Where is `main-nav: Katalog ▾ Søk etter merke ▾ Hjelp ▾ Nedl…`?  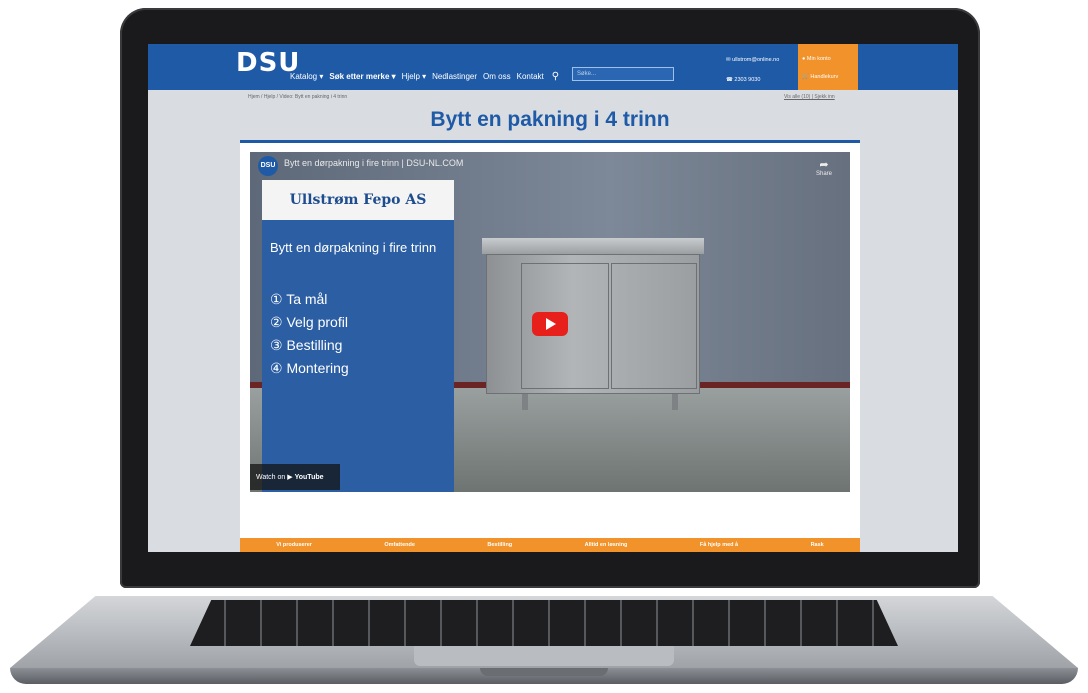 main-nav: Katalog ▾ Søk etter merke ▾ Hjelp ▾ Nedl… is located at coordinates (424, 76).